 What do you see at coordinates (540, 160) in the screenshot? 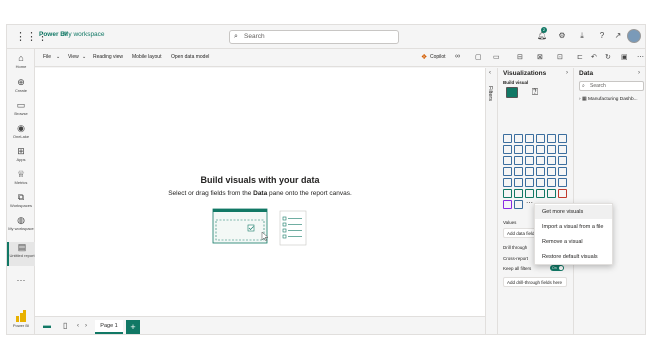
I see `donut-chart-icon` at bounding box center [540, 160].